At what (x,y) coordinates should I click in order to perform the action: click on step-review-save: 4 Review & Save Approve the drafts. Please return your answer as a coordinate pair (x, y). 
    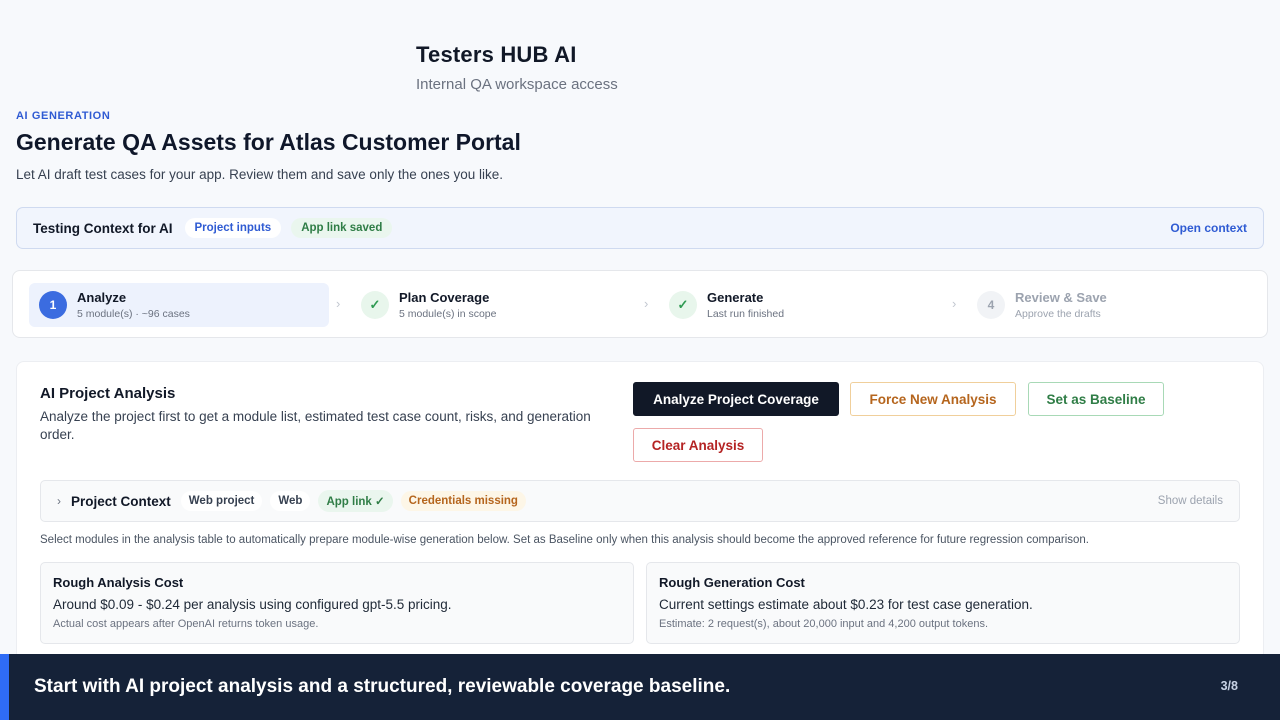
    Looking at the image, I should click on (1102, 305).